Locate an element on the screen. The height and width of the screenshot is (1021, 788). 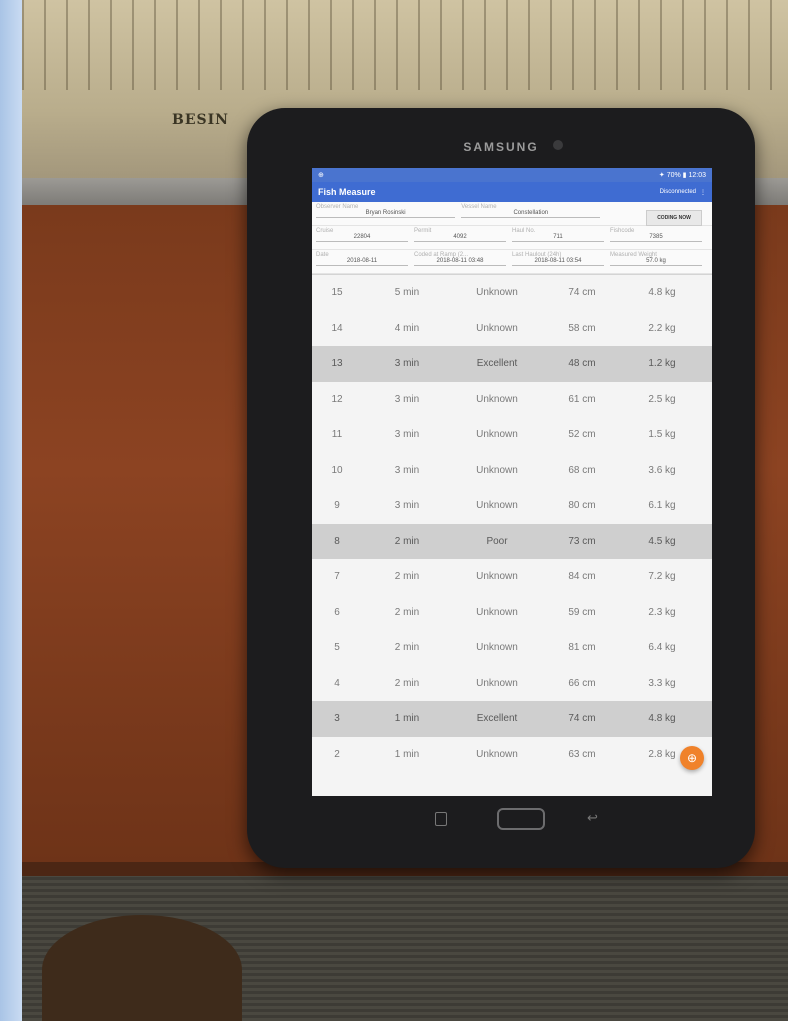
haul-no-field: Haul No. 711 is located at coordinates (561, 238).